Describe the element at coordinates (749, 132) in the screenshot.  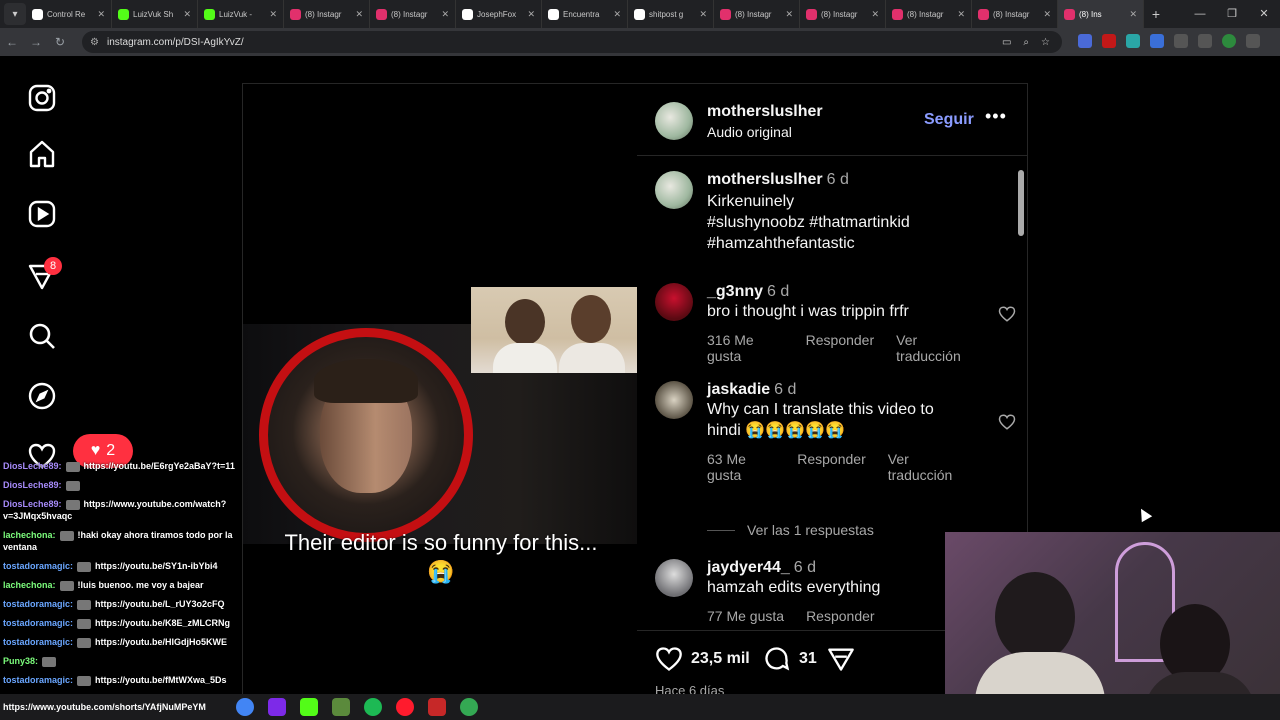
I see `audio-label: Audio original` at that location.